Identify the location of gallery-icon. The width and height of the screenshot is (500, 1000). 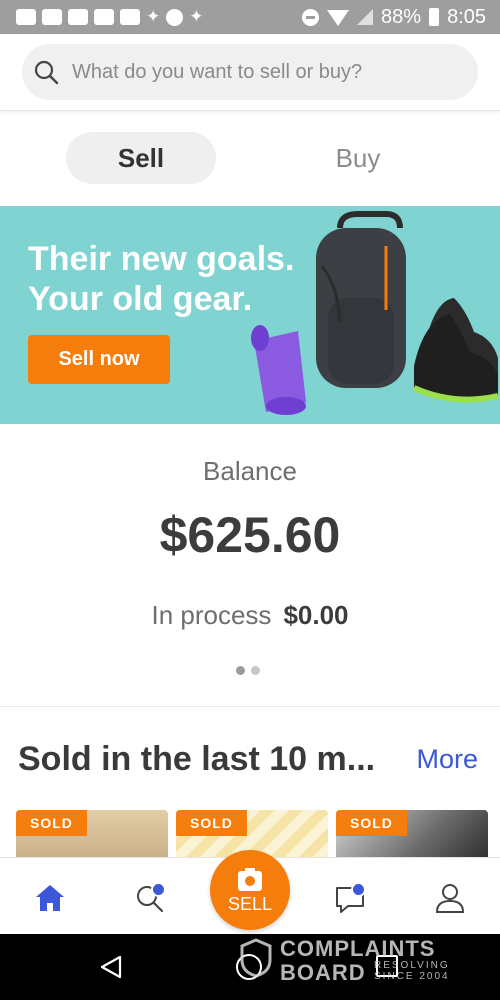
(130, 17).